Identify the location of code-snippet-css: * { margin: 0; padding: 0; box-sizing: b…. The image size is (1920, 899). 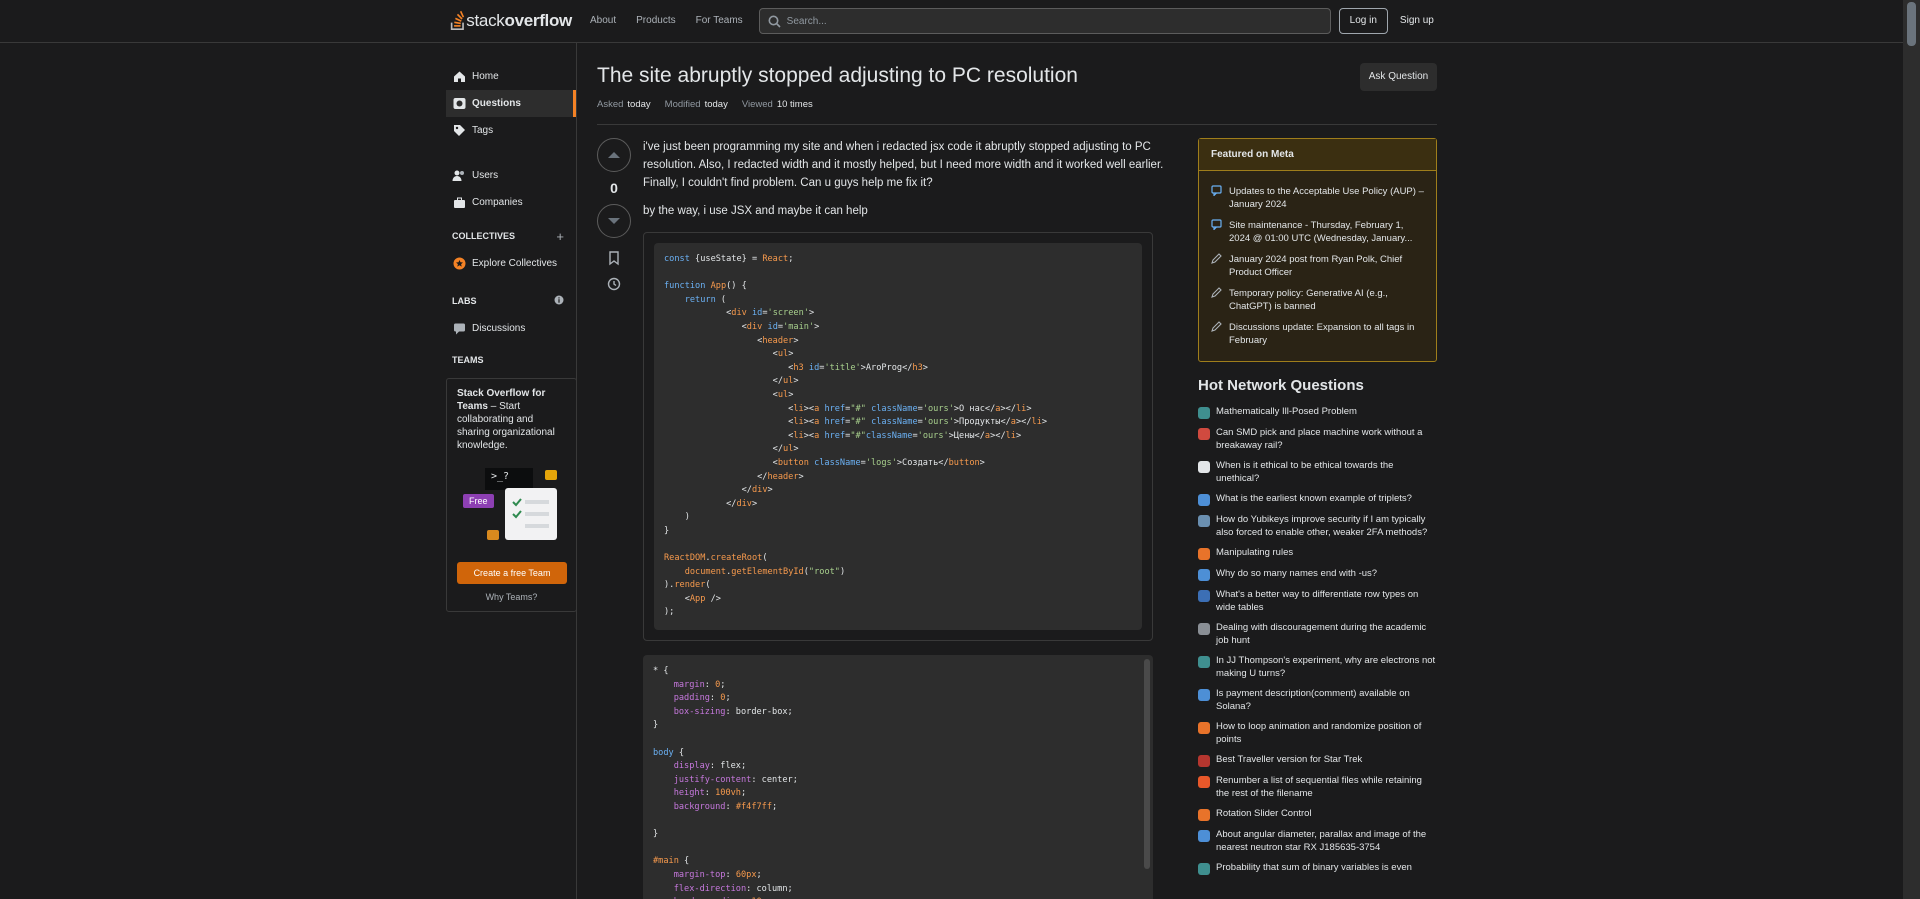
(898, 777).